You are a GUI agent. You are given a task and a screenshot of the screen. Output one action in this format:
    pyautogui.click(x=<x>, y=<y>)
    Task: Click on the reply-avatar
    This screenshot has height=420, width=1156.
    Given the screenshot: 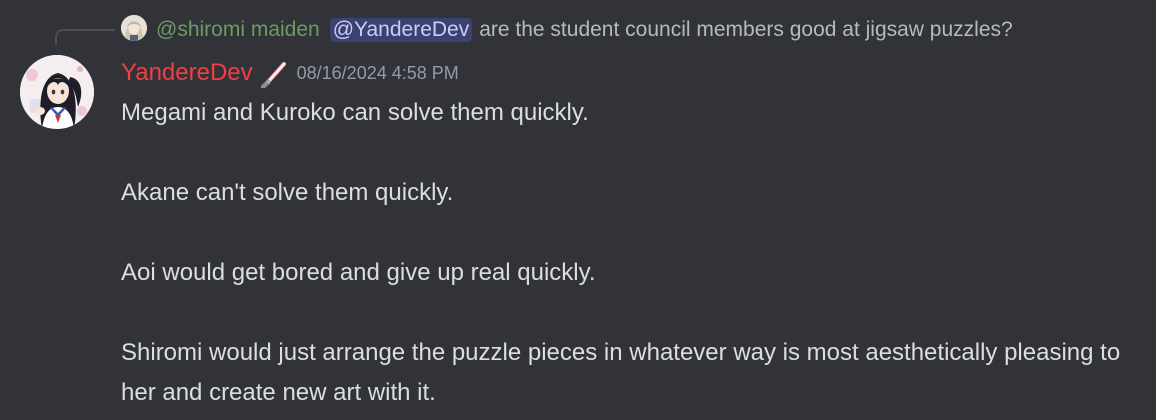 What is the action you would take?
    pyautogui.click(x=134, y=28)
    